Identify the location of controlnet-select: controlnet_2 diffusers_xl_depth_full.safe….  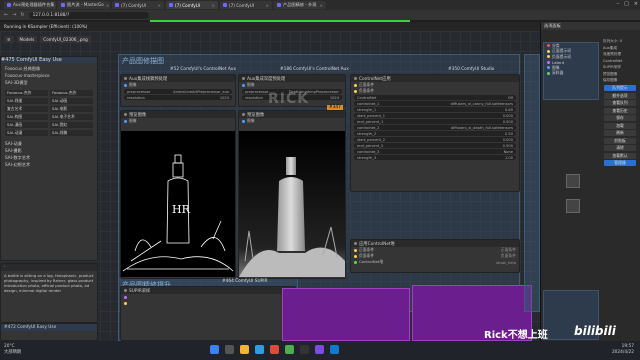
(435, 127).